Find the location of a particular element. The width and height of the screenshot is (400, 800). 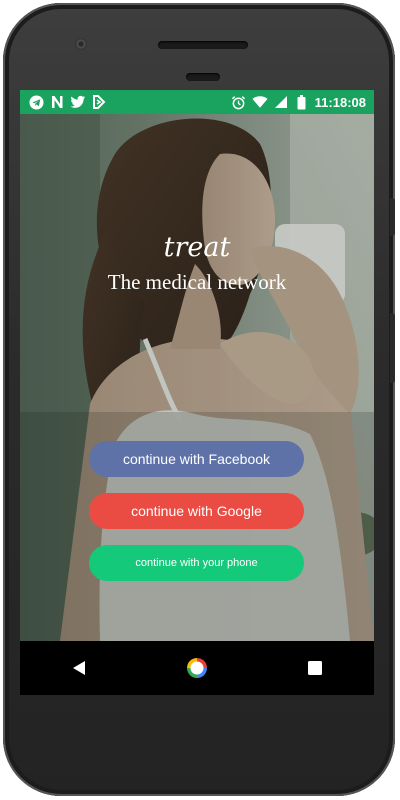

front-camera-icon is located at coordinates (81, 44).